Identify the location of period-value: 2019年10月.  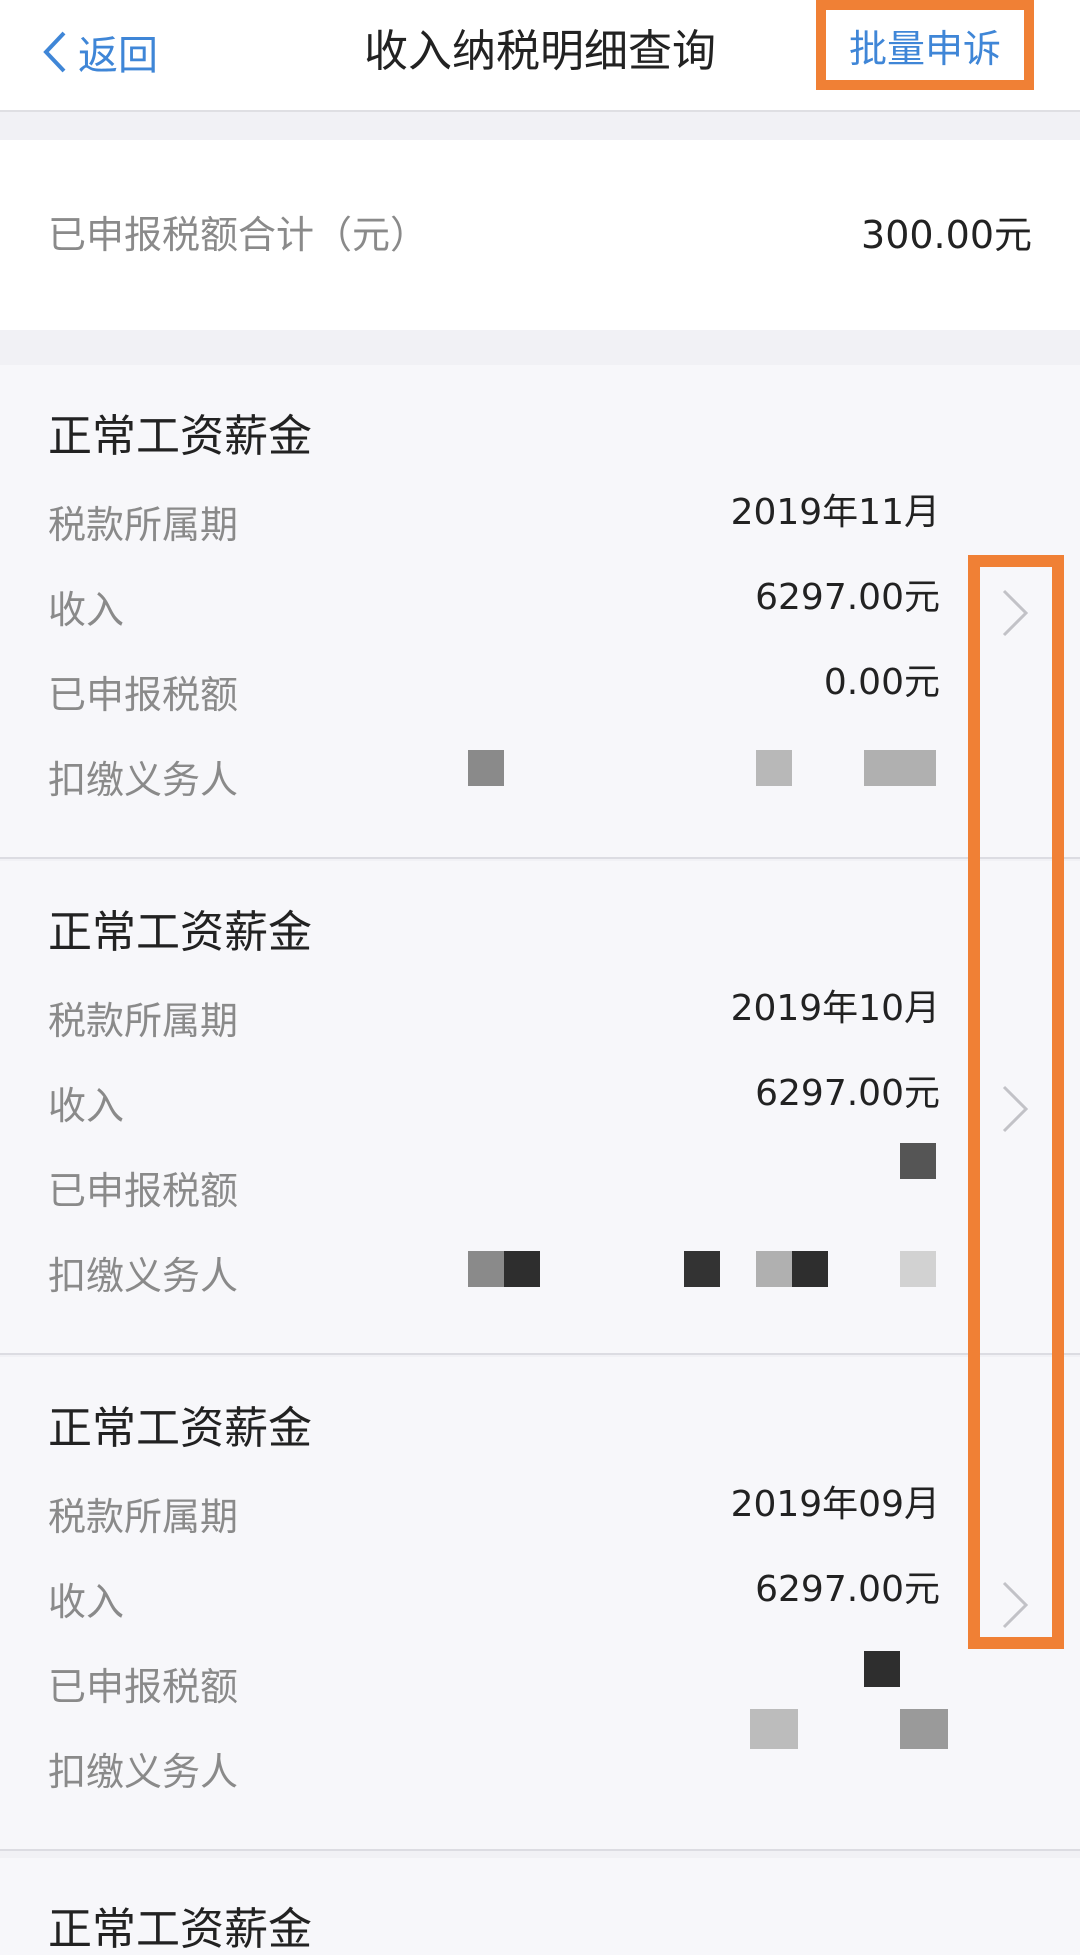
(835, 1008).